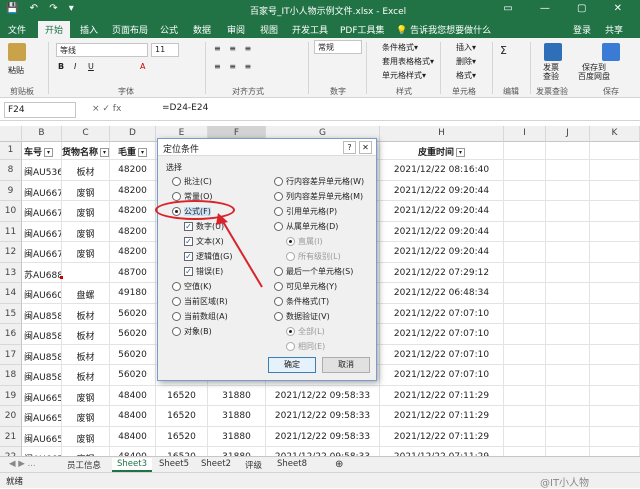  Describe the element at coordinates (182, 395) in the screenshot. I see `table-cell: 16520` at that location.